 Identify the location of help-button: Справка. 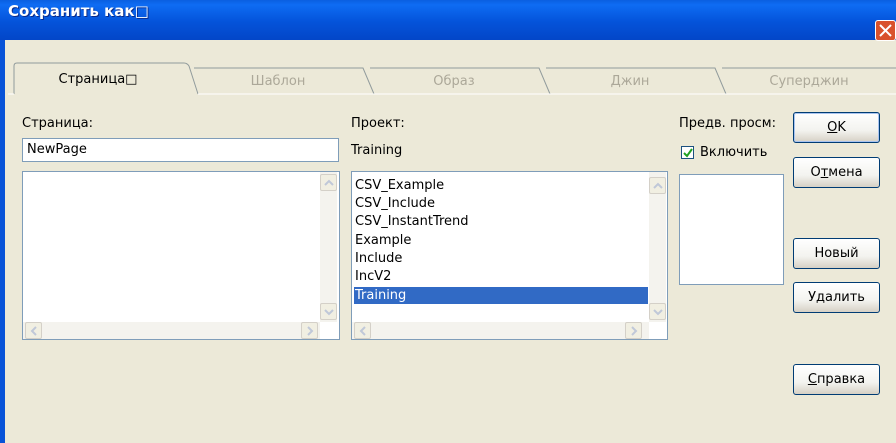
(836, 379).